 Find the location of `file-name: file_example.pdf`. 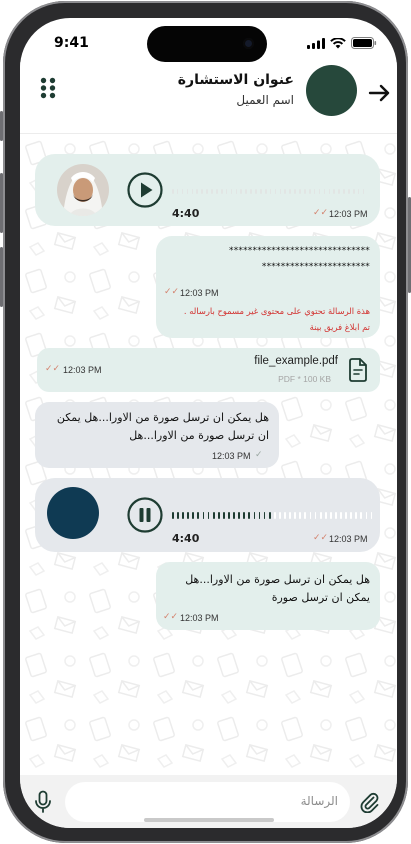

file-name: file_example.pdf is located at coordinates (296, 361).